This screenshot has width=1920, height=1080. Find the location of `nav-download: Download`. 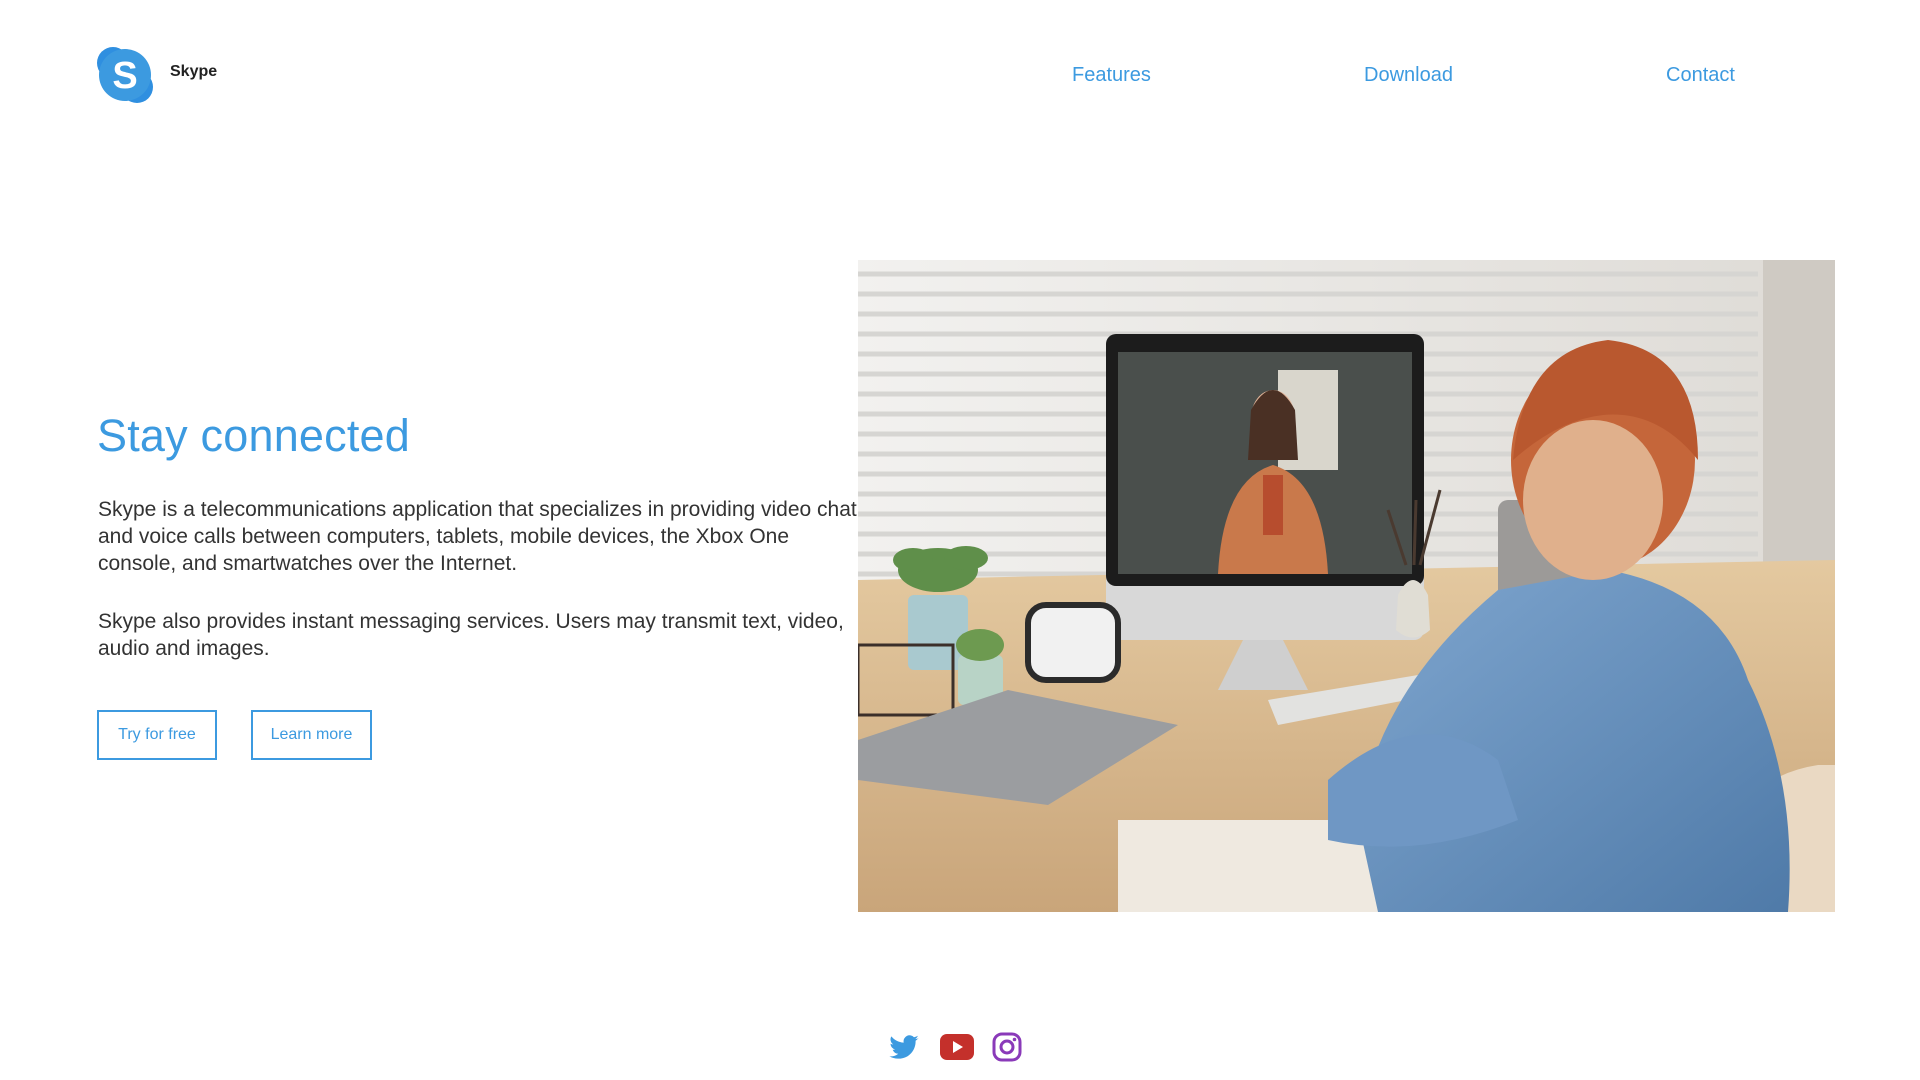

nav-download: Download is located at coordinates (1408, 75).